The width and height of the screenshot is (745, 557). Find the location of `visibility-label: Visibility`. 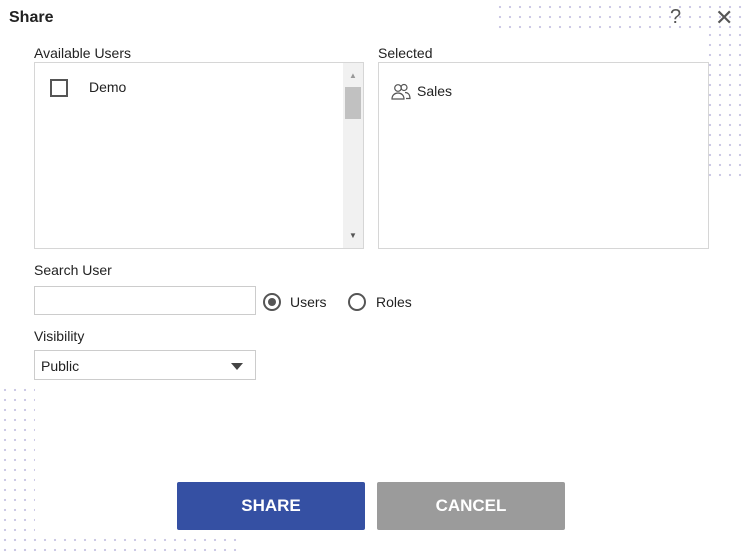

visibility-label: Visibility is located at coordinates (59, 336).